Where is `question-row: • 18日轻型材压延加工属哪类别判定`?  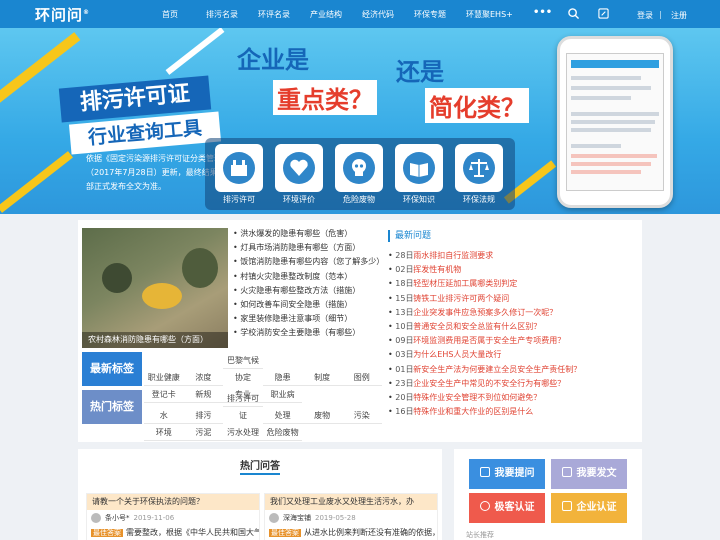 question-row: • 18日轻型材压延加工属哪类别判定 is located at coordinates (513, 285).